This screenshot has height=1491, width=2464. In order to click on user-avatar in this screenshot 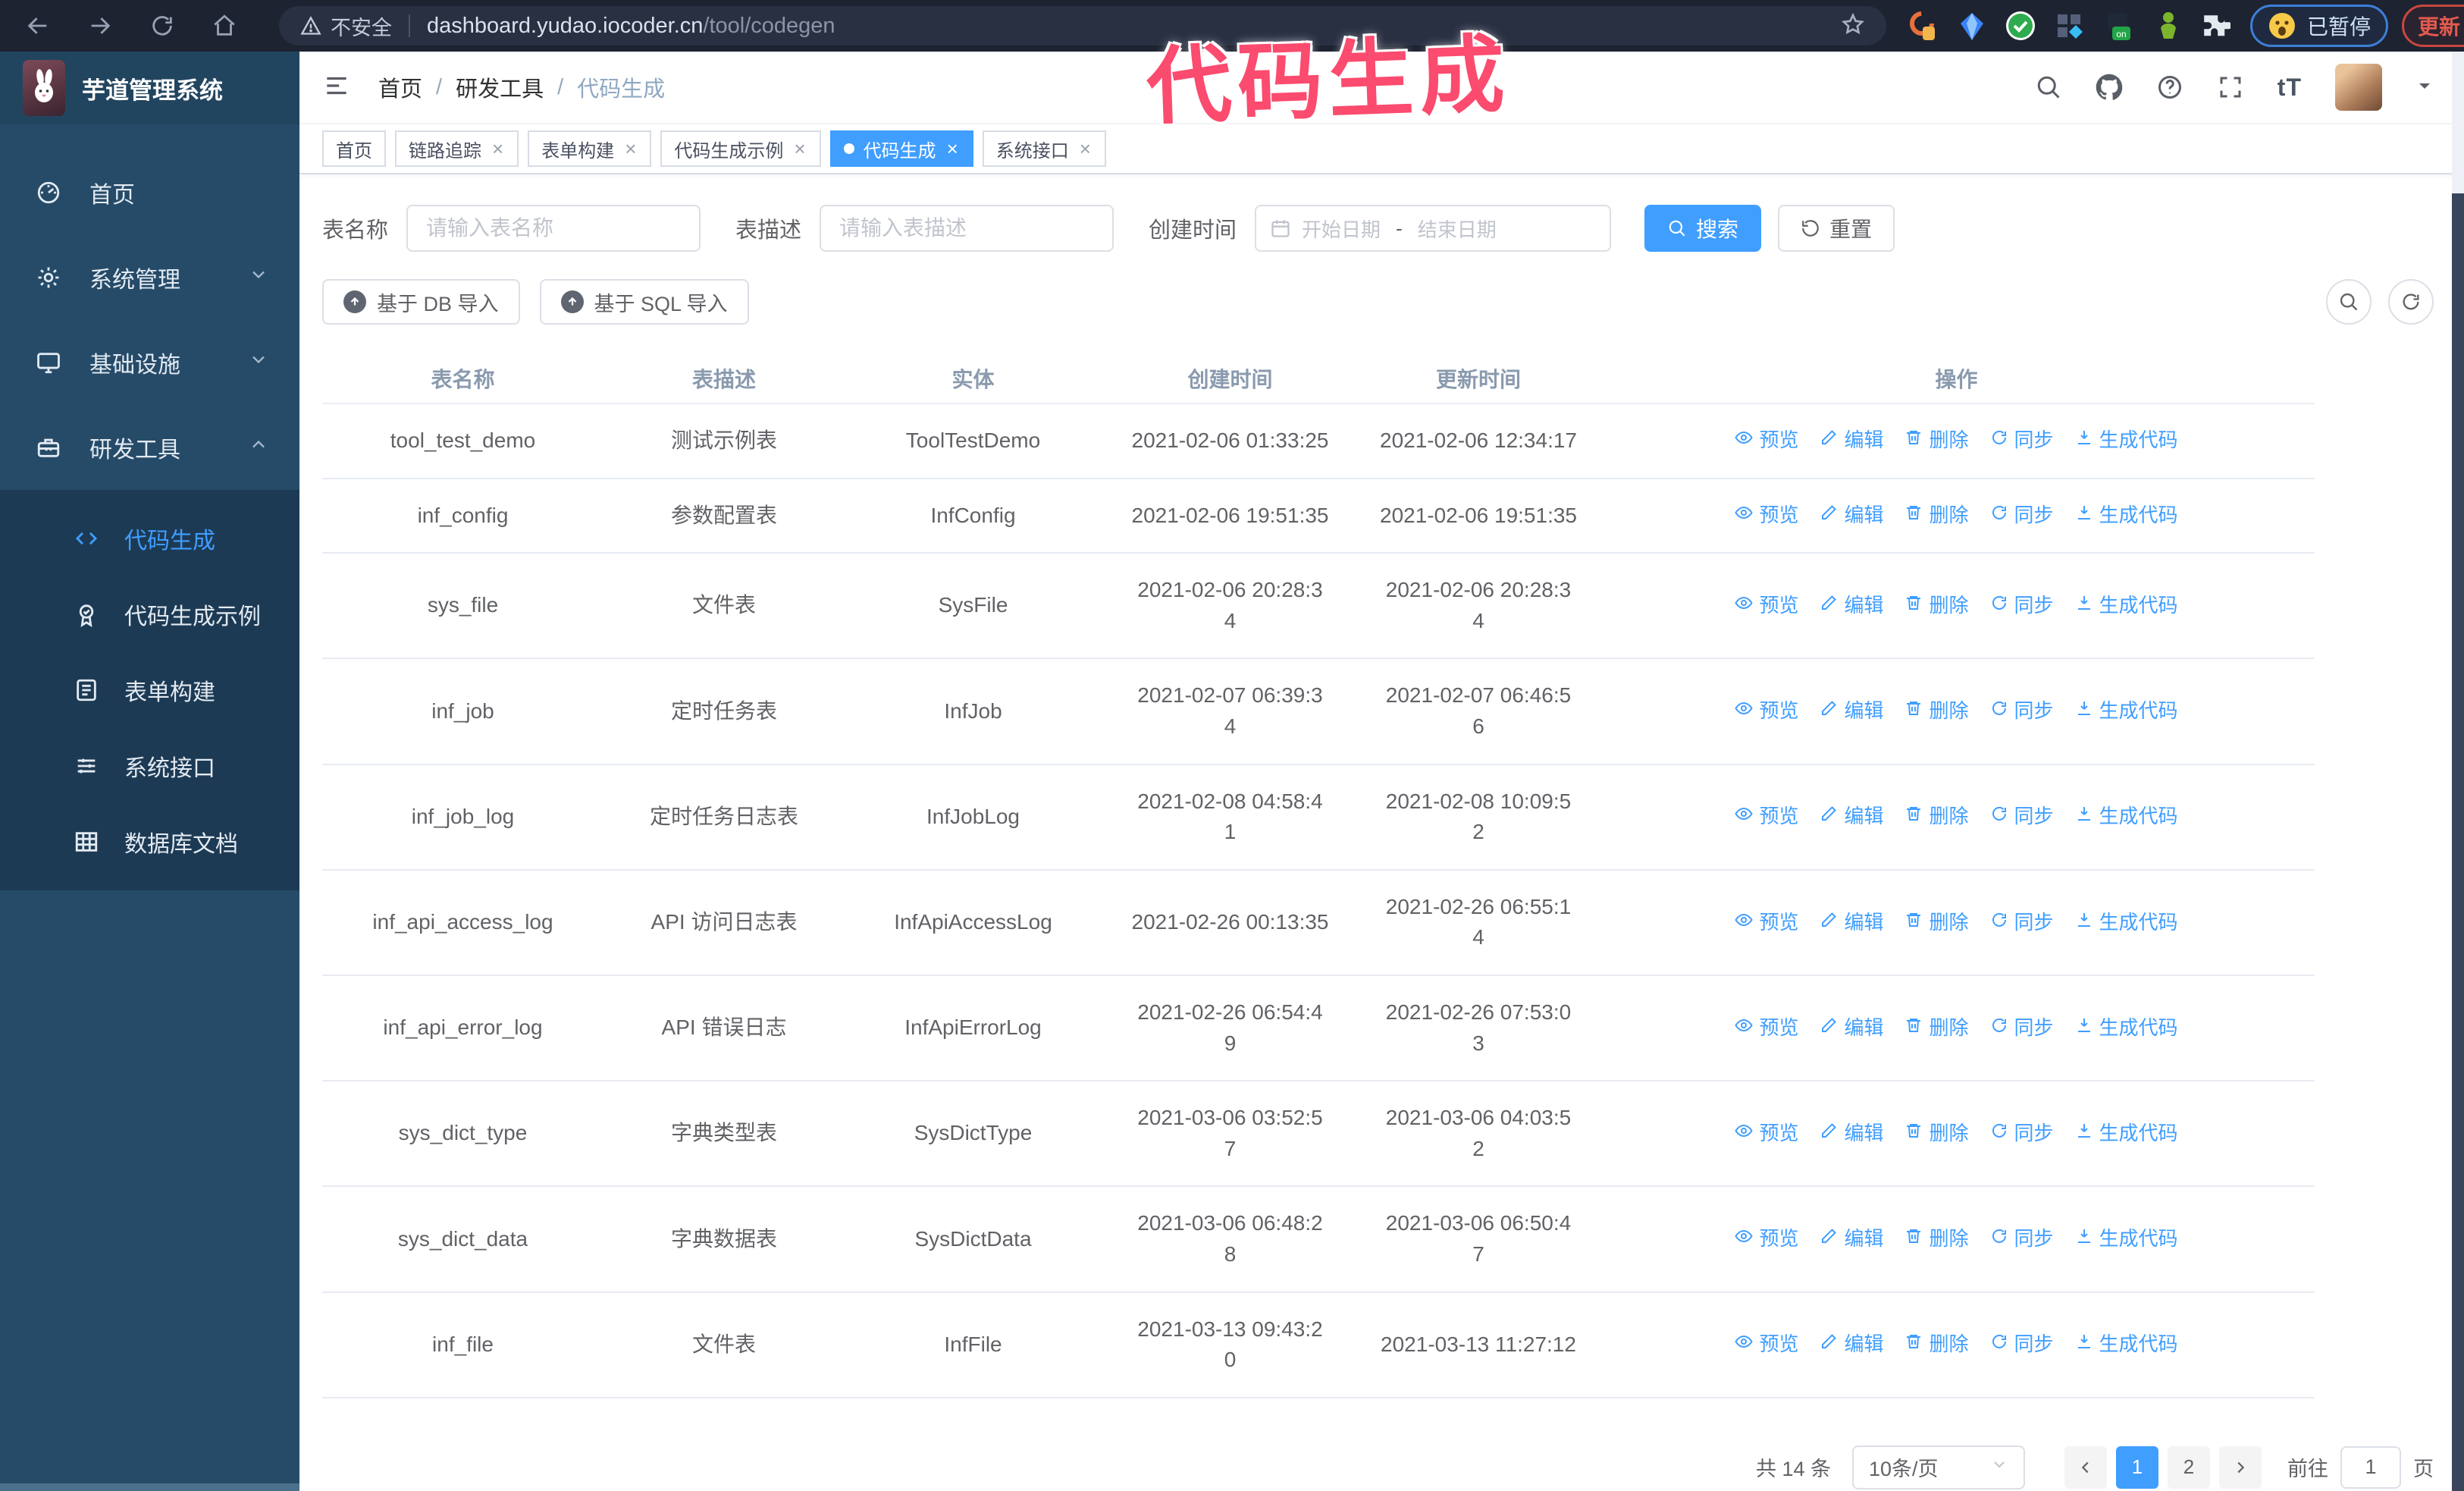, I will do `click(2358, 87)`.